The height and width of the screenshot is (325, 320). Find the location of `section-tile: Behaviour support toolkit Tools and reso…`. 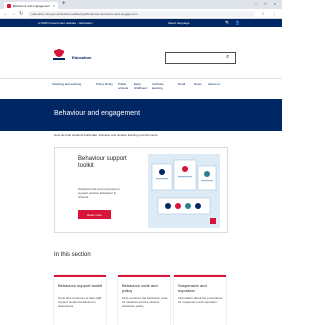

section-tile: Behaviour support toolkit Tools and reso… is located at coordinates (80, 300).